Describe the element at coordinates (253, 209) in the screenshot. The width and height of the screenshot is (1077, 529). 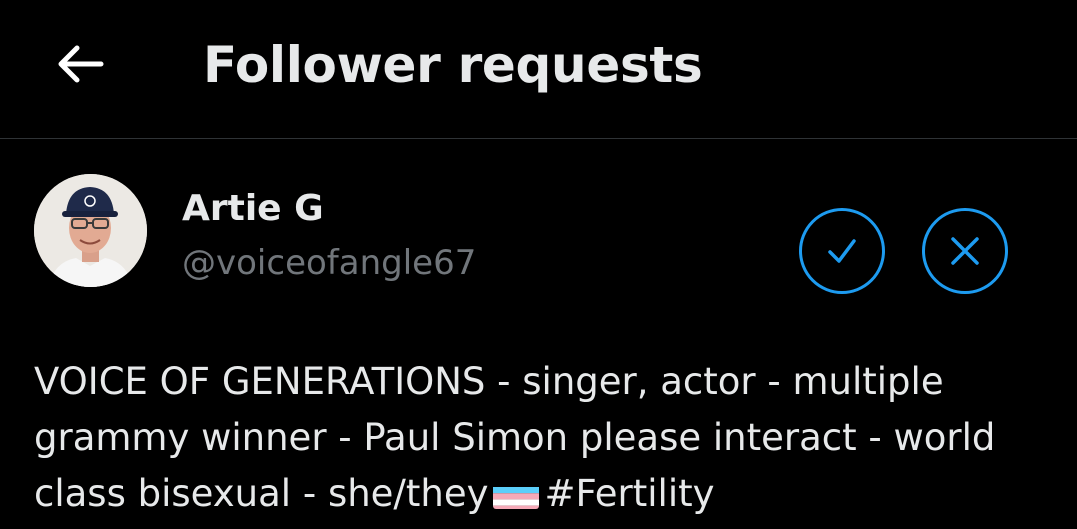
I see `user-display-name: Artie G` at that location.